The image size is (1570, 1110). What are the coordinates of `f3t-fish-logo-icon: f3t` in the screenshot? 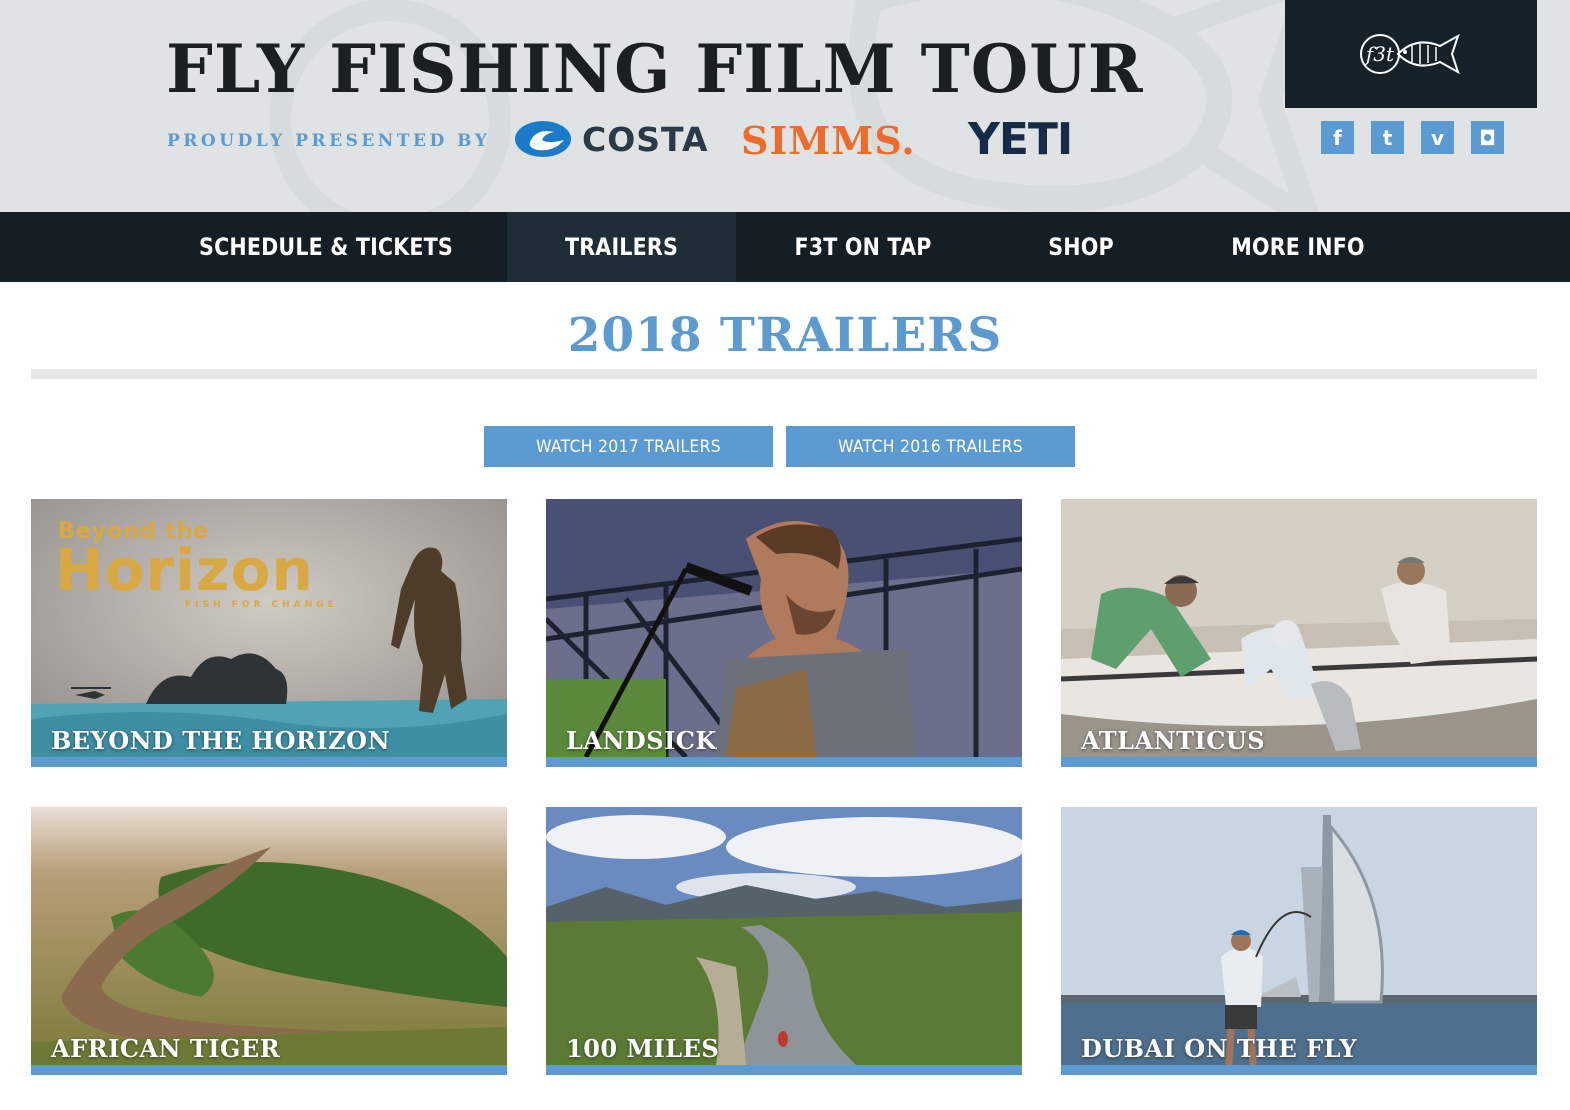 It's located at (1410, 54).